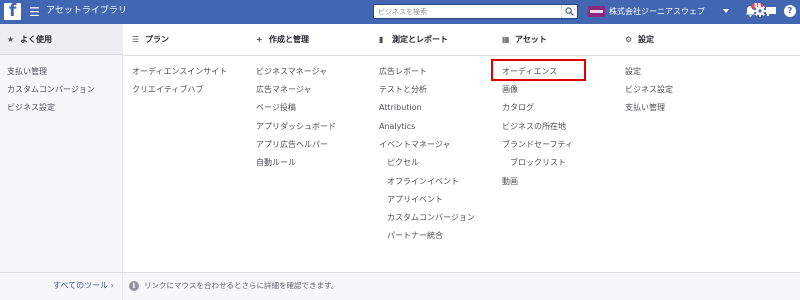  I want to click on business-search, so click(475, 11).